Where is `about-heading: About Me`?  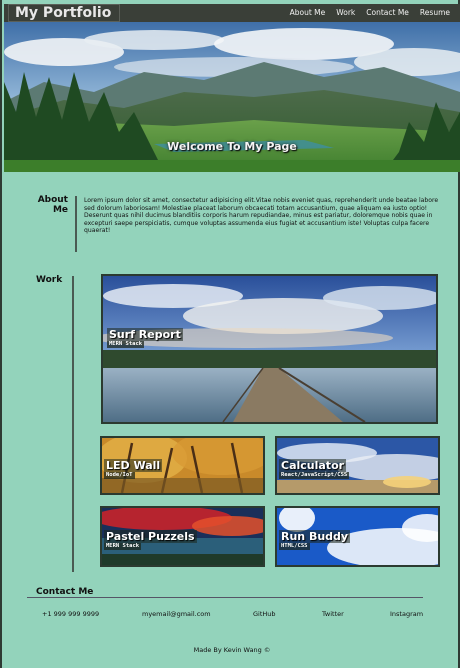 about-heading: About Me is located at coordinates (52, 205).